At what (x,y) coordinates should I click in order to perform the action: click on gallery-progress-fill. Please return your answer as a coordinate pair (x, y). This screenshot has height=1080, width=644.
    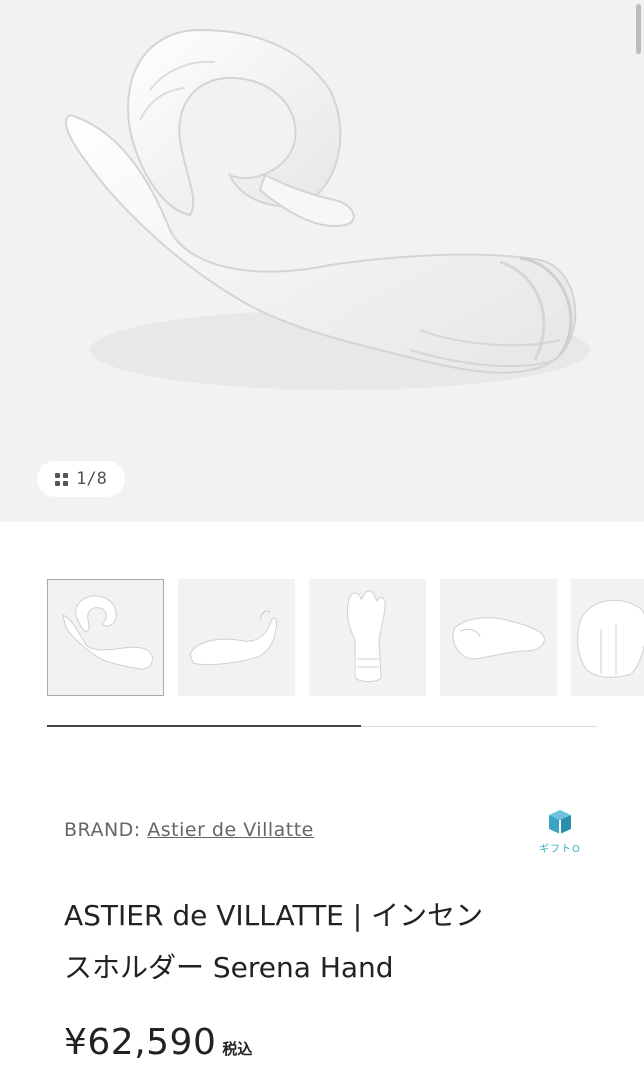
    Looking at the image, I should click on (204, 726).